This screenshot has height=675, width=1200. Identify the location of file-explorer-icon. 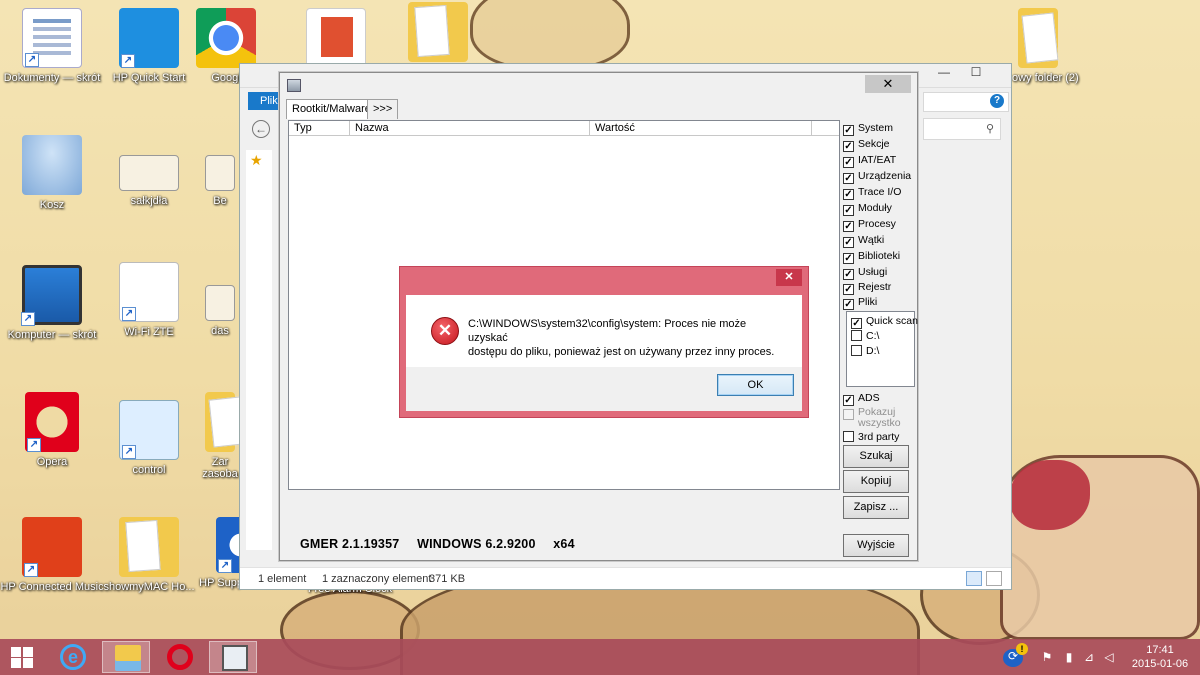
(128, 658).